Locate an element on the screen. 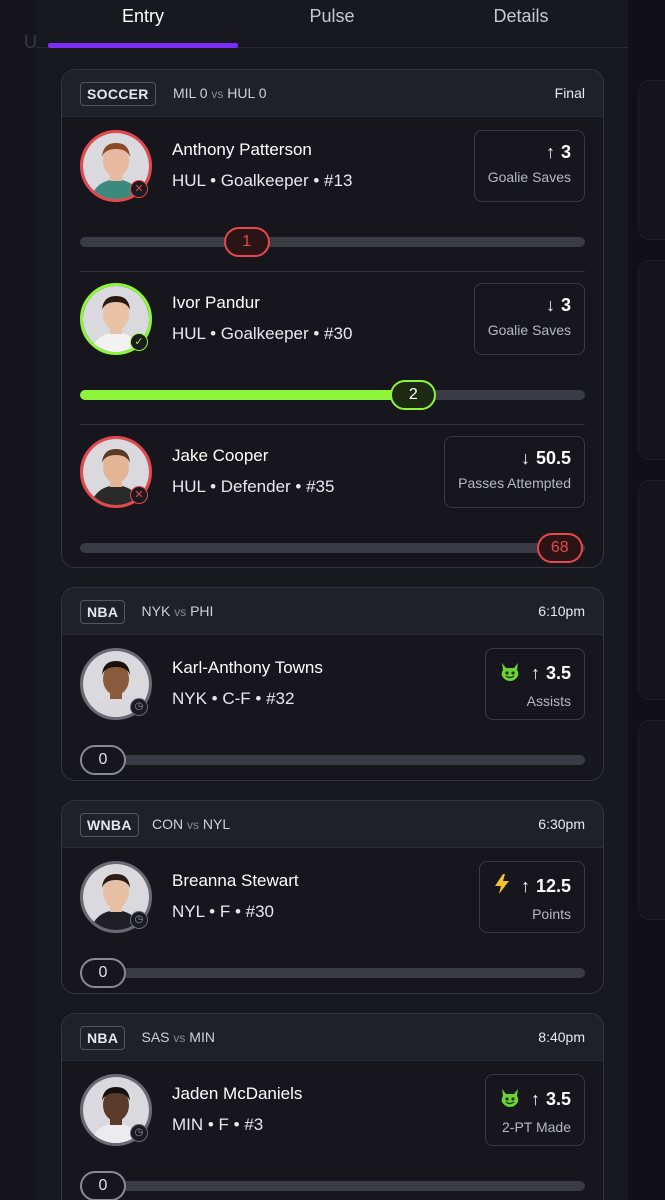  away-team: HUL is located at coordinates (241, 93).